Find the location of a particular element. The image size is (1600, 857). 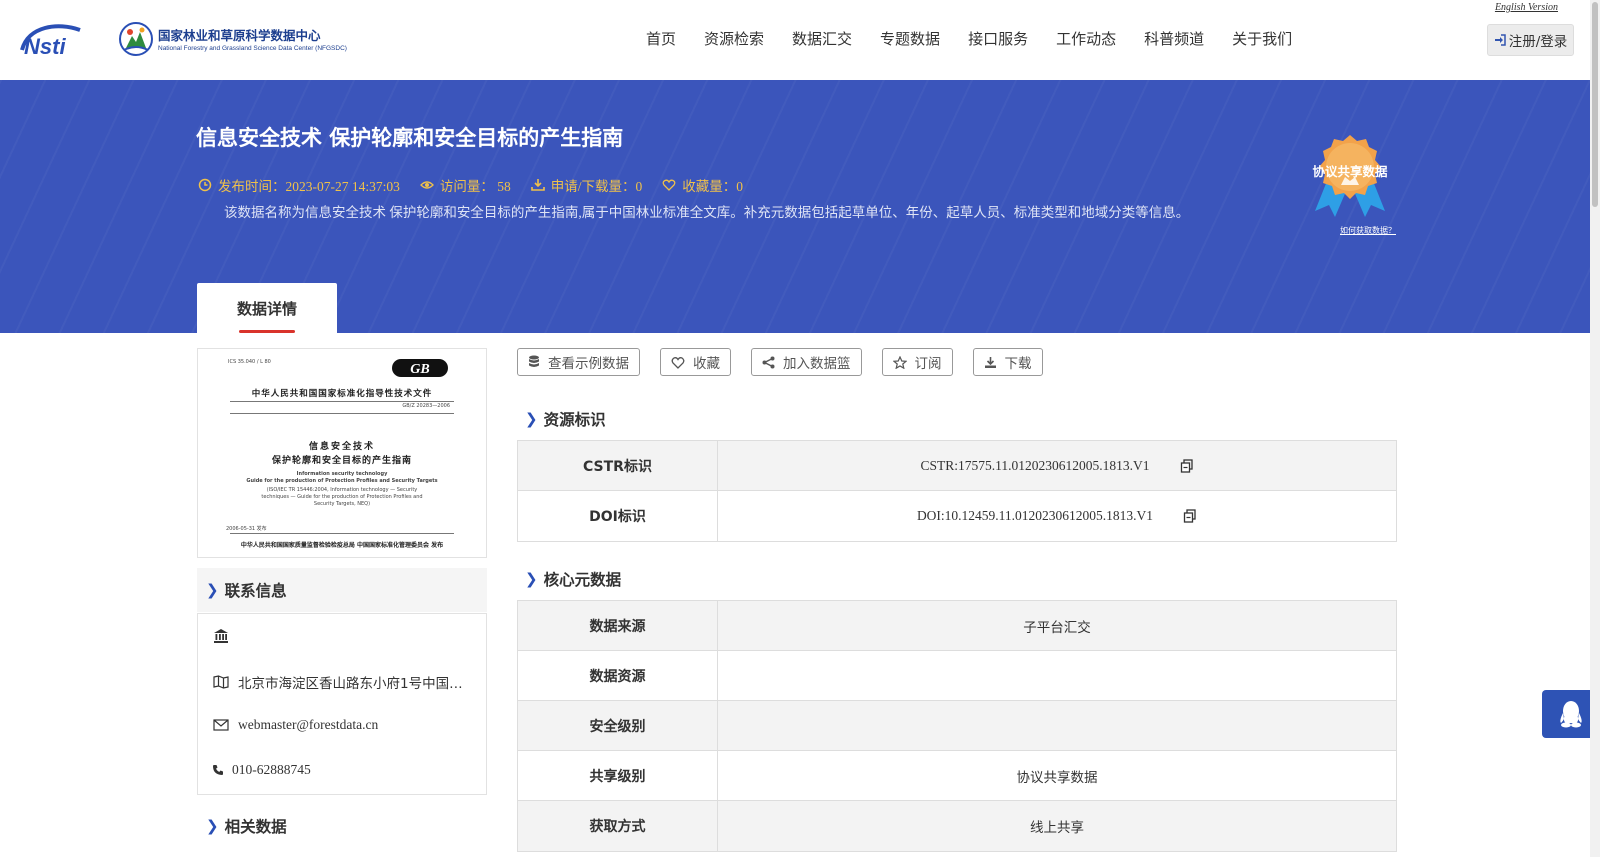

contact-email-text: webmaster@forestdata.cn is located at coordinates (308, 725).